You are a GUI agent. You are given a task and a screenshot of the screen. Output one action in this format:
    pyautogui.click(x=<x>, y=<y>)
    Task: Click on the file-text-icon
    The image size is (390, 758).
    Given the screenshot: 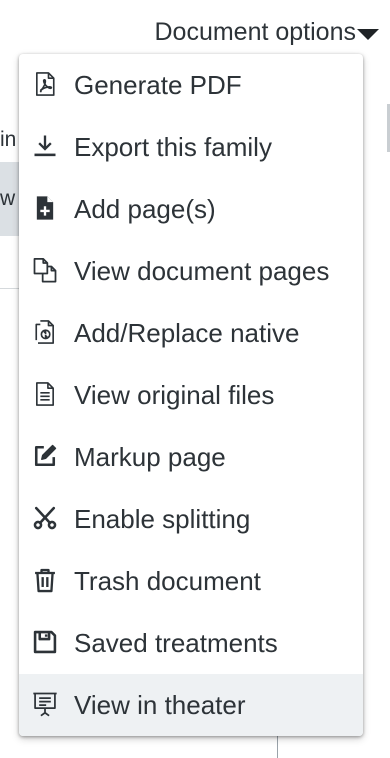 What is the action you would take?
    pyautogui.click(x=45, y=394)
    